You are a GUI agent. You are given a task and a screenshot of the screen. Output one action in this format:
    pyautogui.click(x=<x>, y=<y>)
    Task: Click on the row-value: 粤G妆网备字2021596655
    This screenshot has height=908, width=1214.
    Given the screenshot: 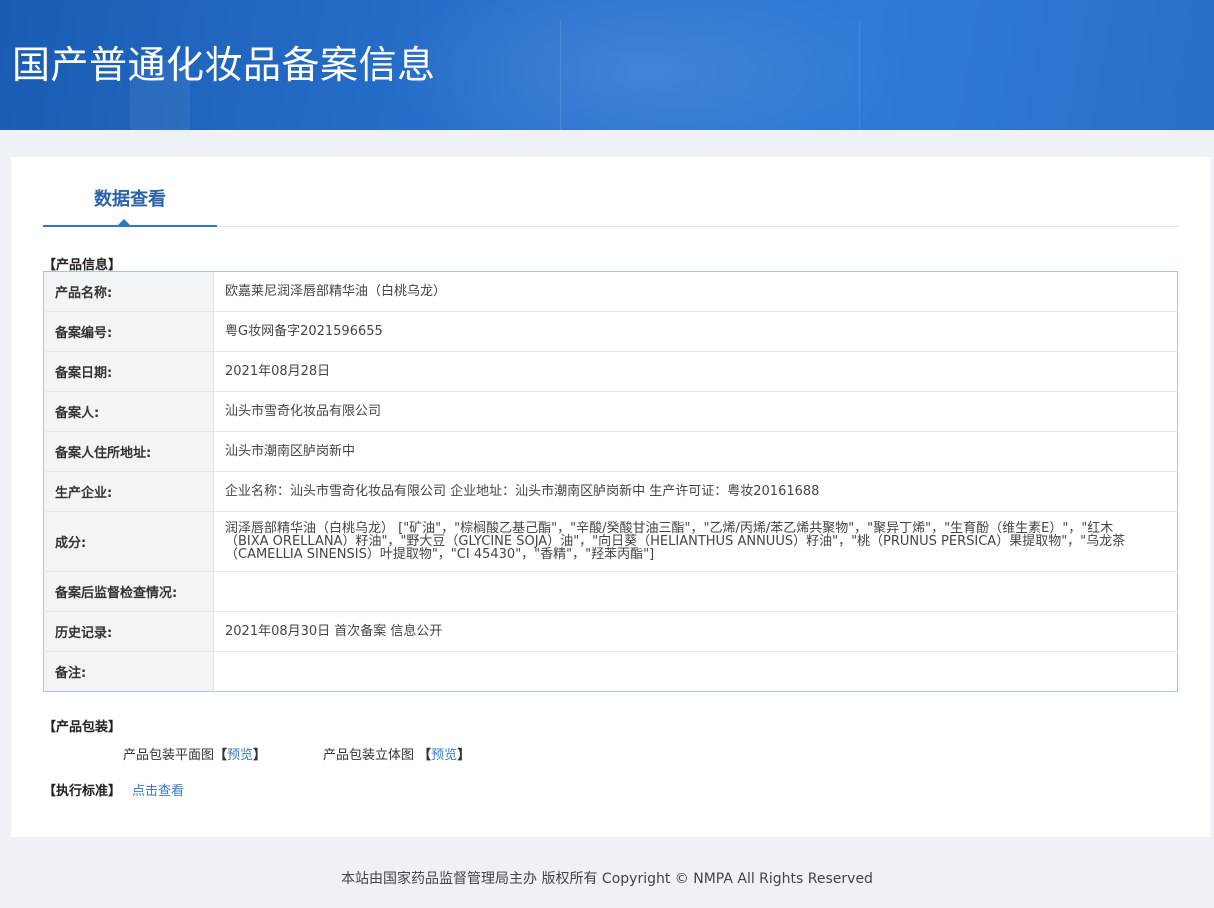 What is the action you would take?
    pyautogui.click(x=695, y=331)
    